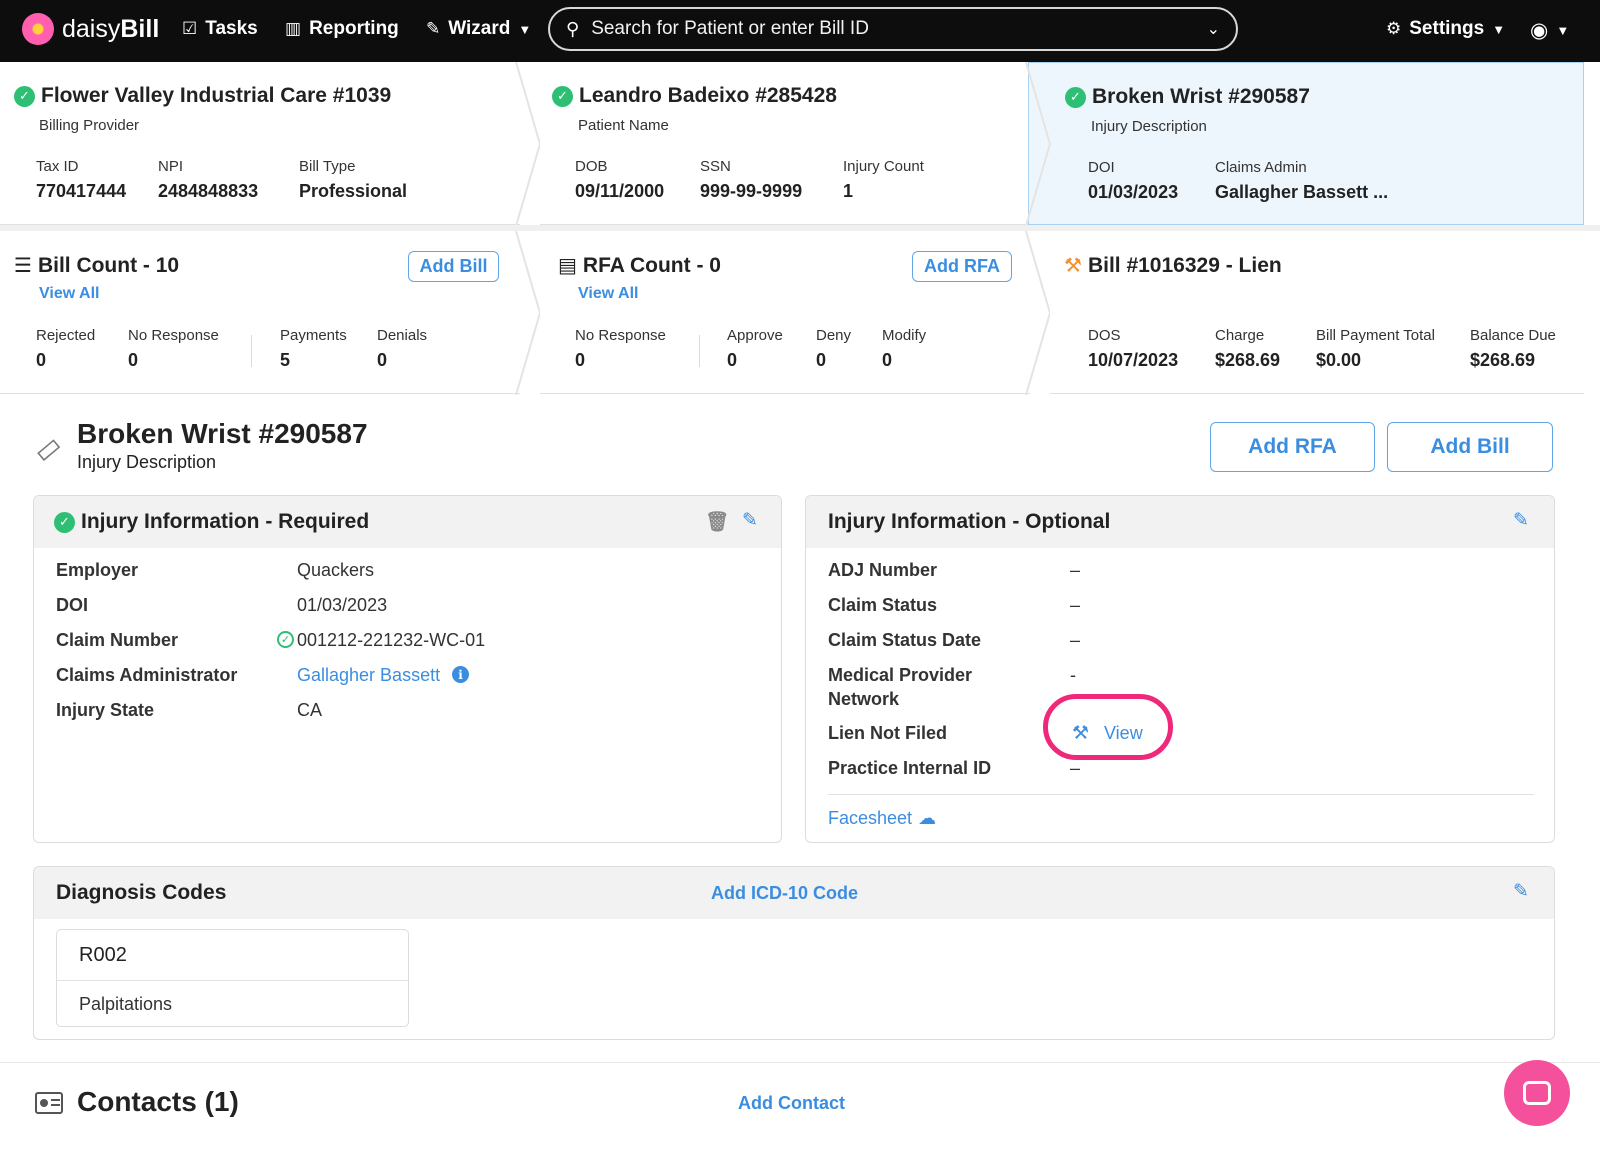  What do you see at coordinates (158, 1101) in the screenshot?
I see `contacts-title: Contacts (1)` at bounding box center [158, 1101].